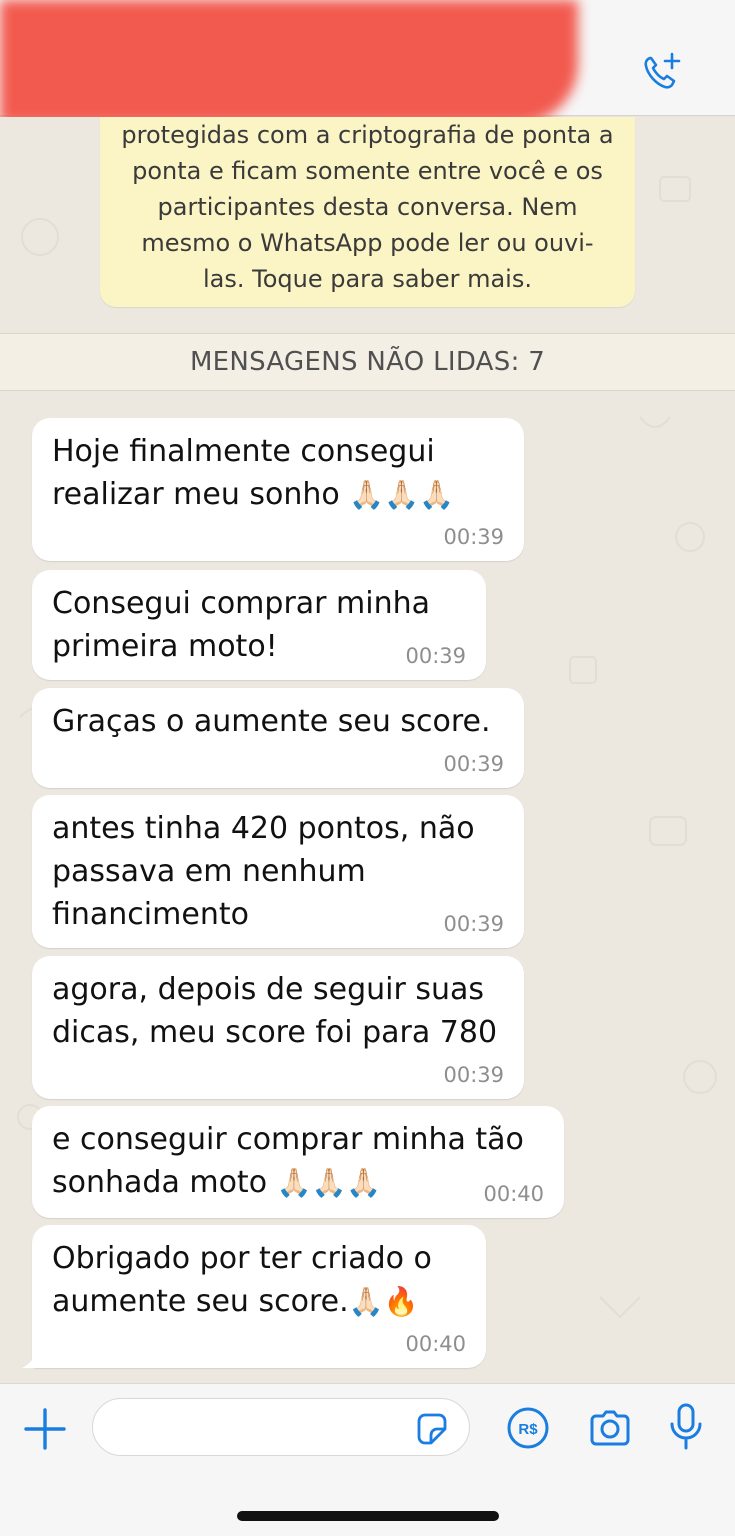 The height and width of the screenshot is (1536, 735). What do you see at coordinates (367, 207) in the screenshot?
I see `encryption-line: participantes desta conversa. Nem` at bounding box center [367, 207].